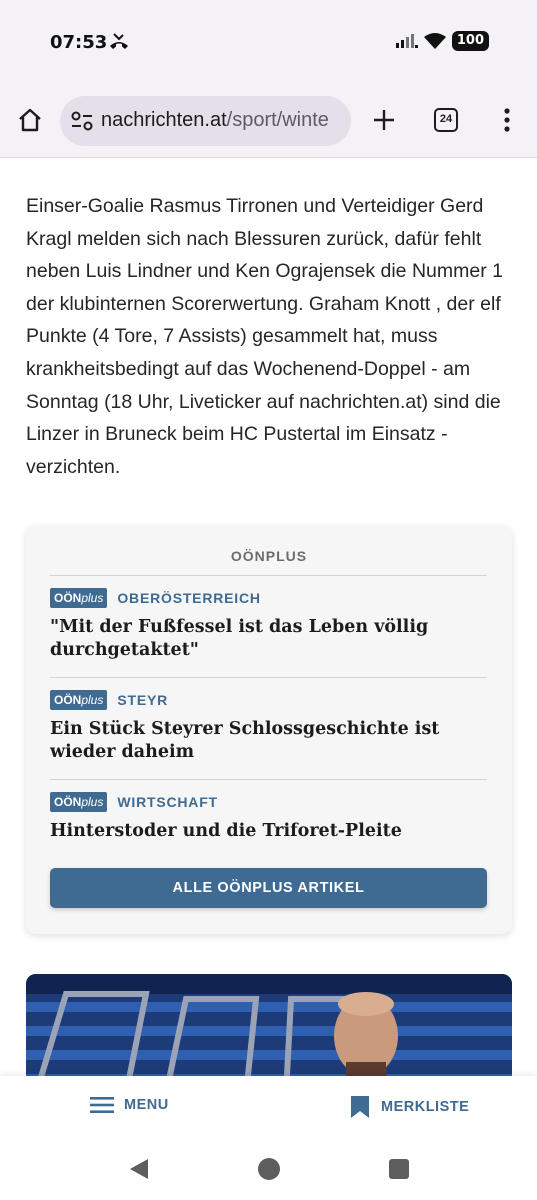 This screenshot has height=1200, width=537. What do you see at coordinates (102, 1105) in the screenshot?
I see `hamburger-menu-icon` at bounding box center [102, 1105].